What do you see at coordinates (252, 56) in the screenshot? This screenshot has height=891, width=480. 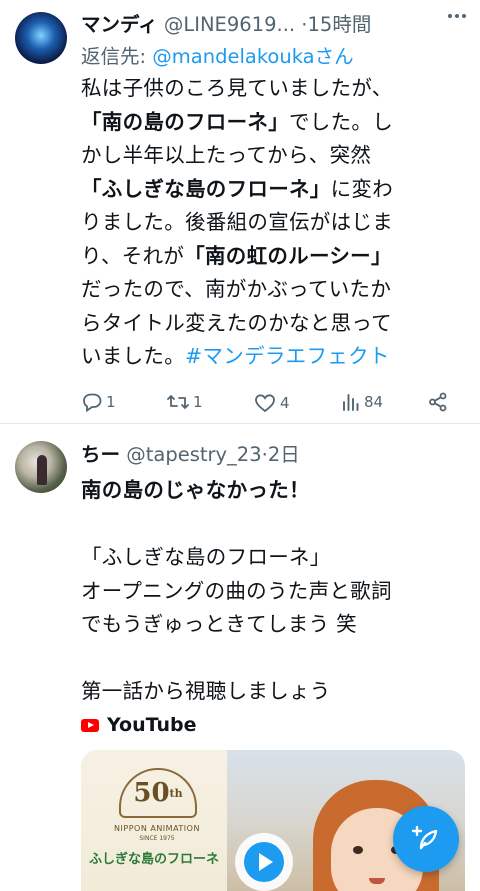 I see `reply-mention: @mandelakoukaさん` at bounding box center [252, 56].